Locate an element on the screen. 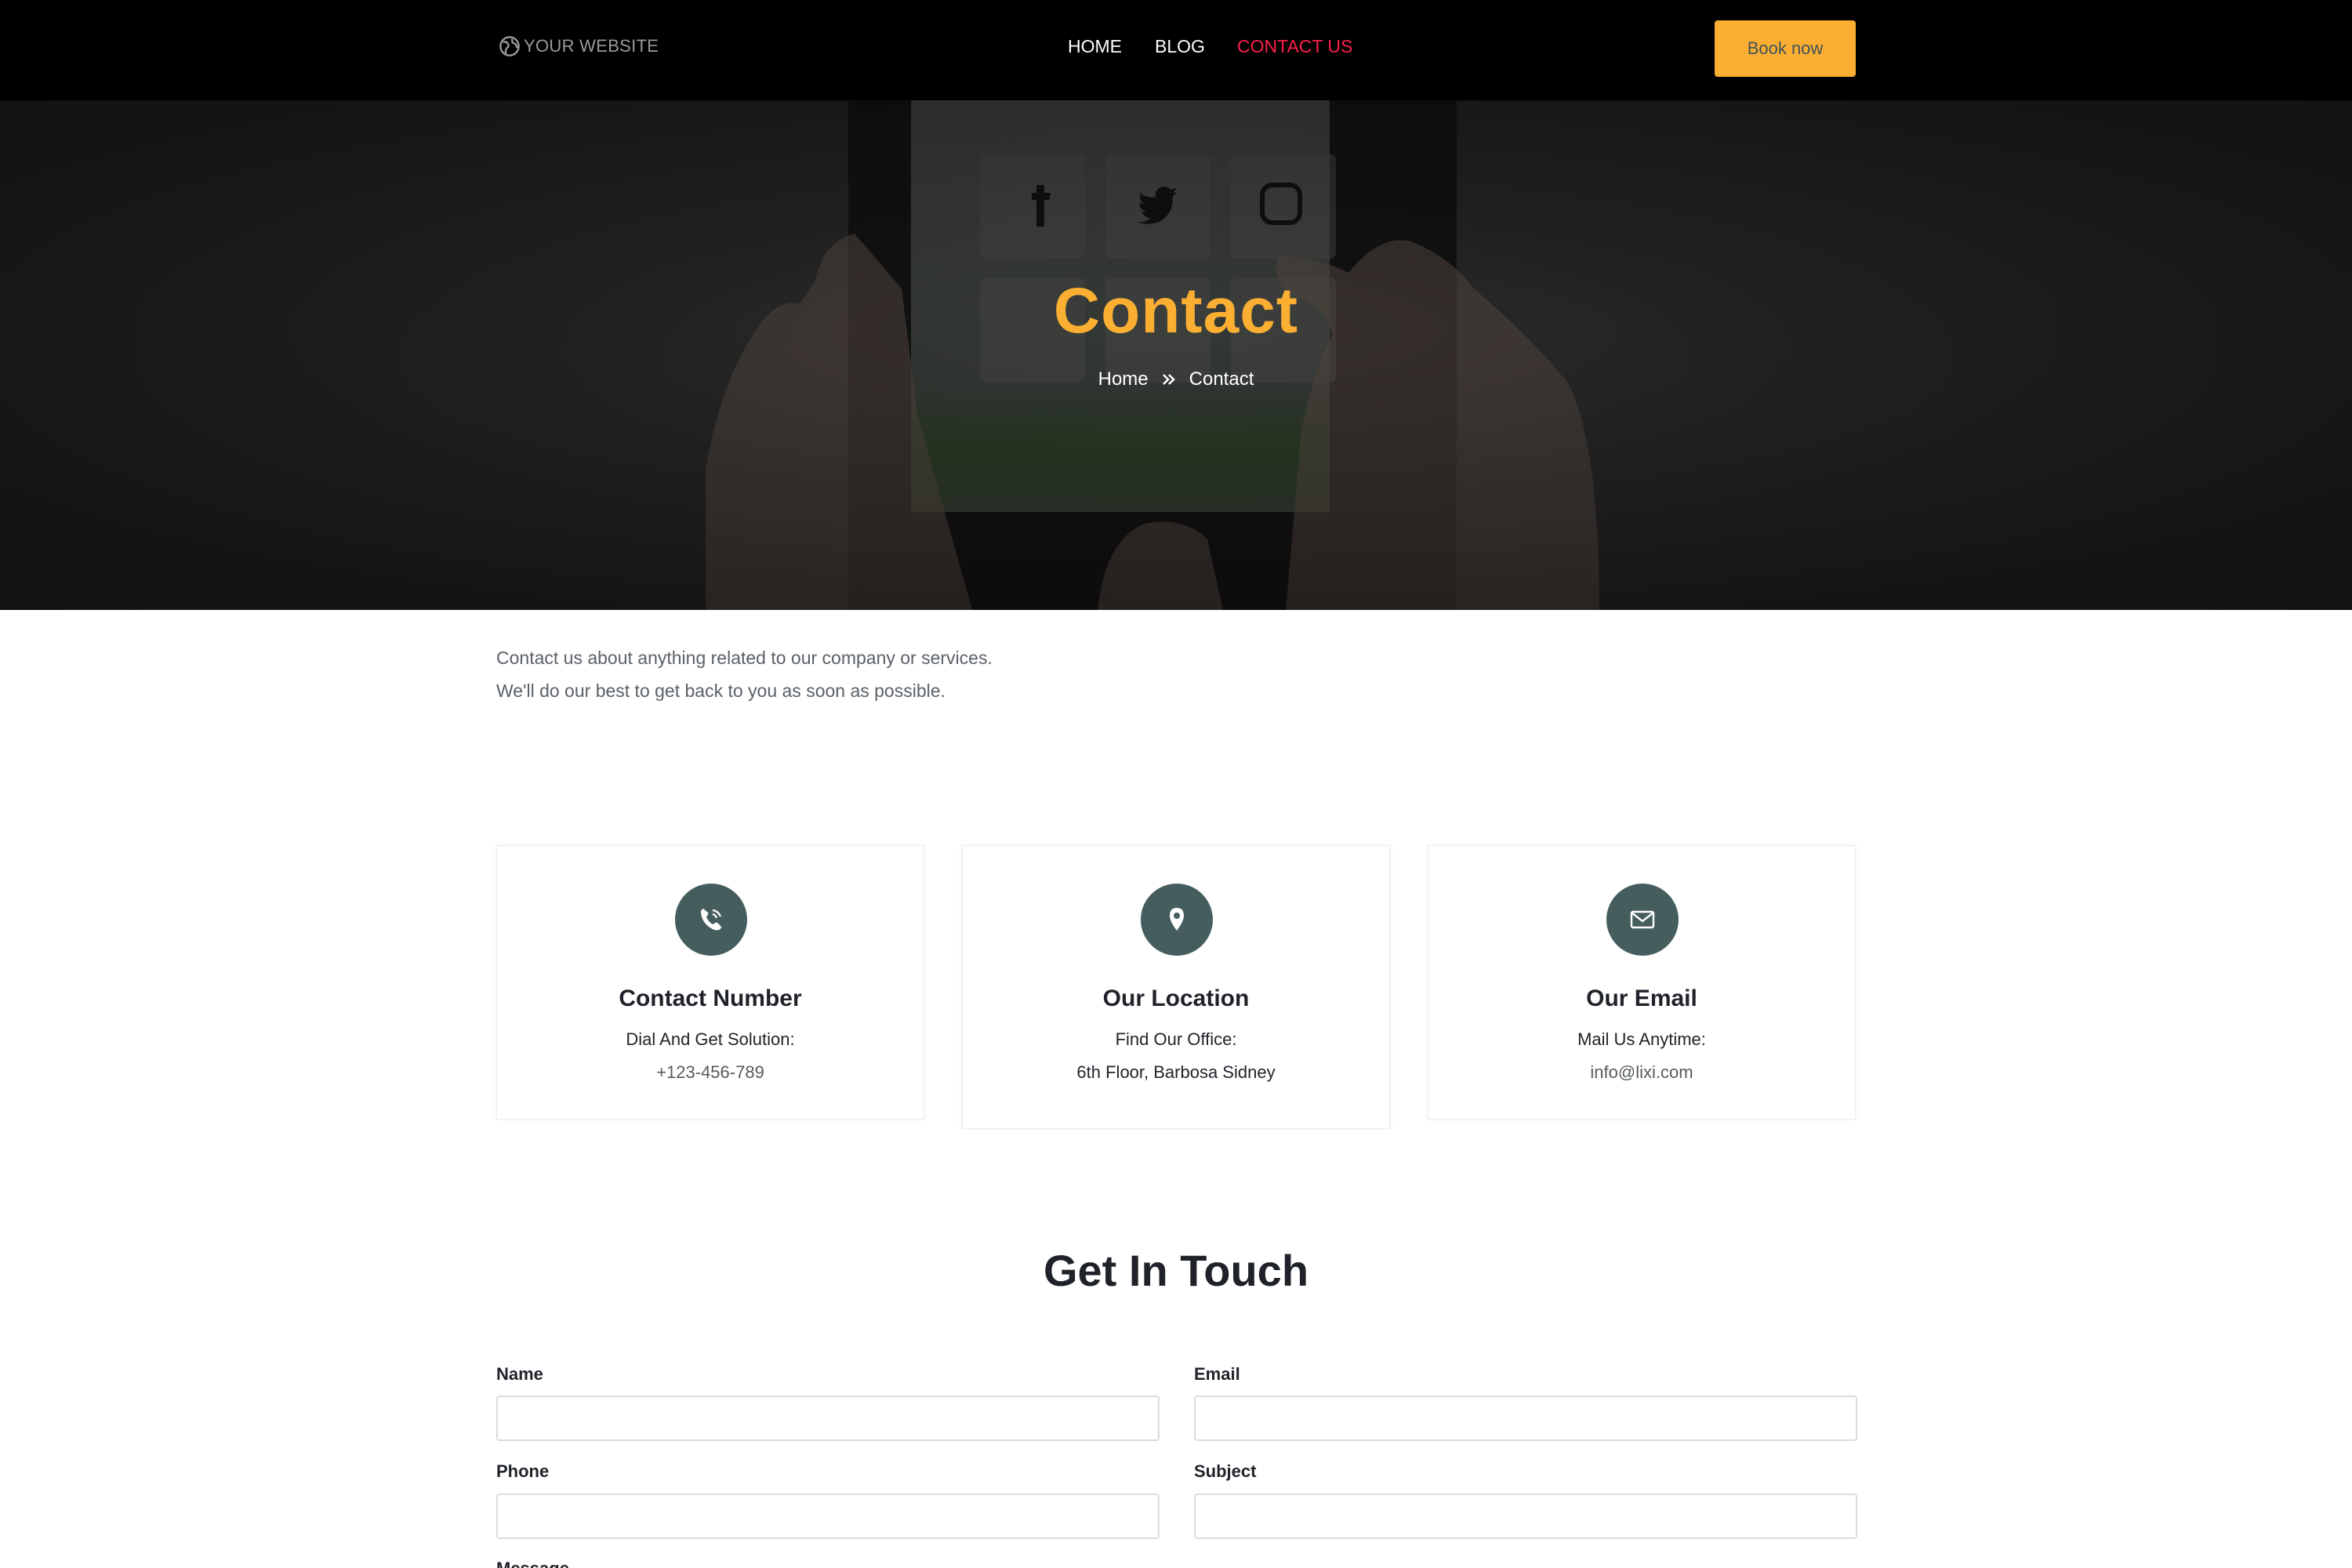 Image resolution: width=2352 pixels, height=1568 pixels. page-title: Contact is located at coordinates (1176, 311).